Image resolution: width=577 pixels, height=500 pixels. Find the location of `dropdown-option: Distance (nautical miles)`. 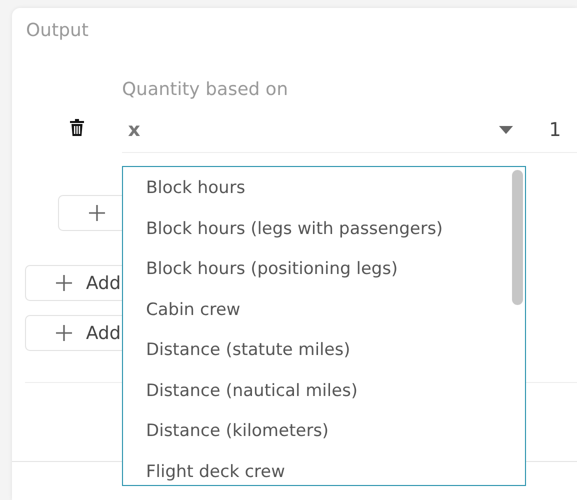

dropdown-option: Distance (nautical miles) is located at coordinates (324, 396).